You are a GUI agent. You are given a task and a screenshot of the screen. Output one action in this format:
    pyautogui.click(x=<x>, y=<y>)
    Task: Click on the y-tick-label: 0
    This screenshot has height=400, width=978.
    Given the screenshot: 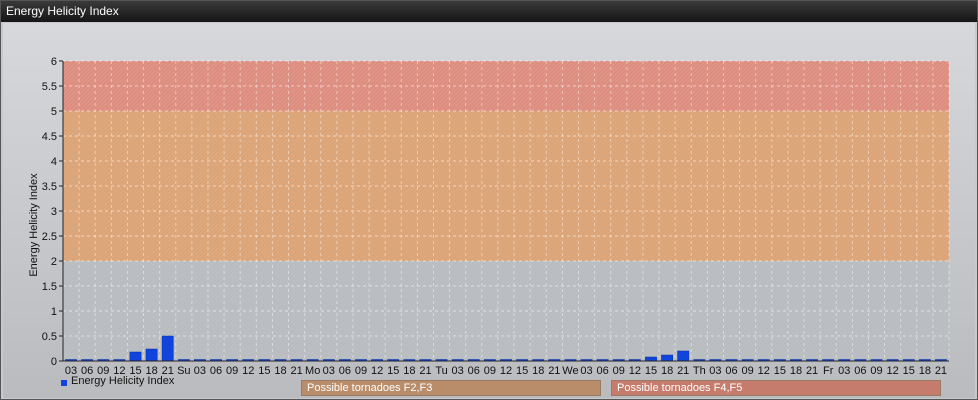 What is the action you would take?
    pyautogui.click(x=54, y=362)
    